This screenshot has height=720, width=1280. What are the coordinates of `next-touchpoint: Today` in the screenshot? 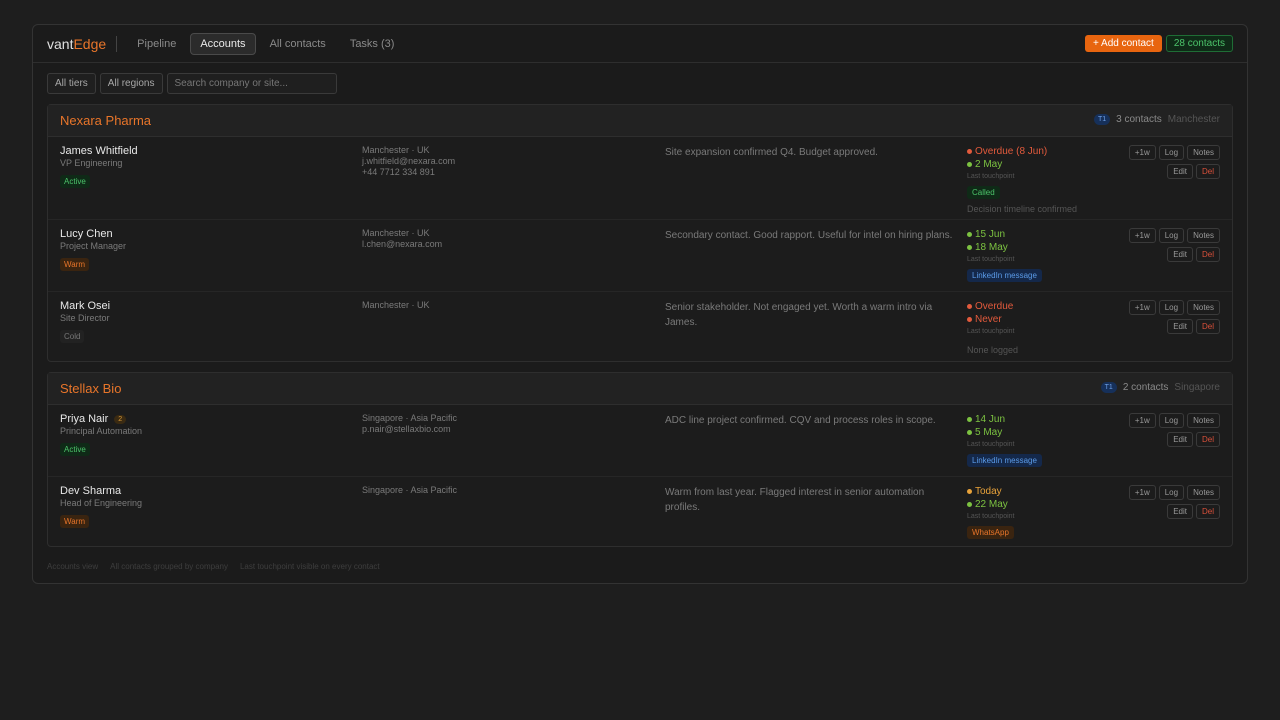 It's located at (1042, 491).